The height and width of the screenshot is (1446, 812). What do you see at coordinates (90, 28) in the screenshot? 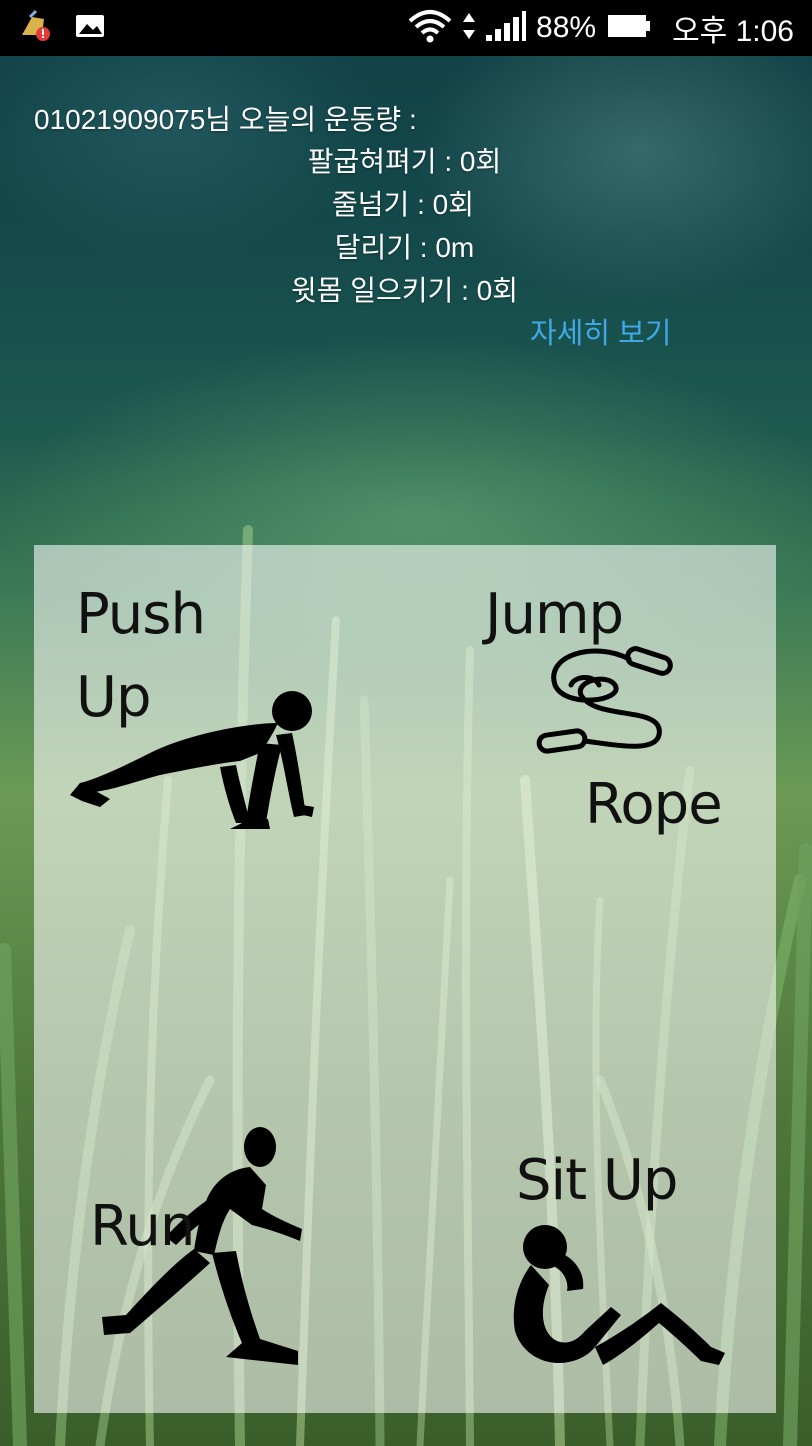
I see `gallery-icon` at bounding box center [90, 28].